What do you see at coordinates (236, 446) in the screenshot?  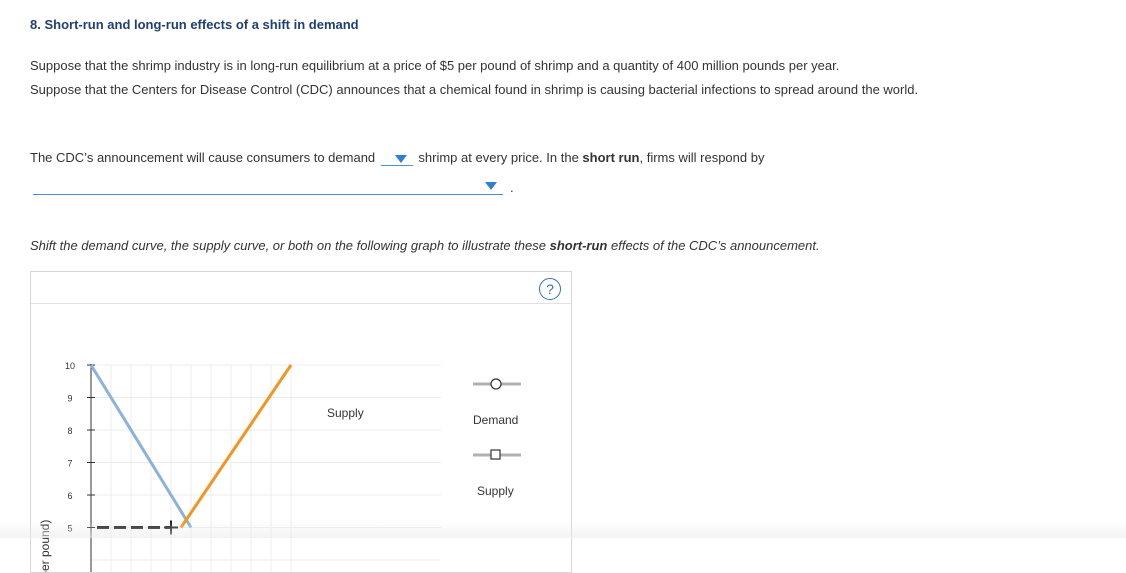 I see `supply-curve` at bounding box center [236, 446].